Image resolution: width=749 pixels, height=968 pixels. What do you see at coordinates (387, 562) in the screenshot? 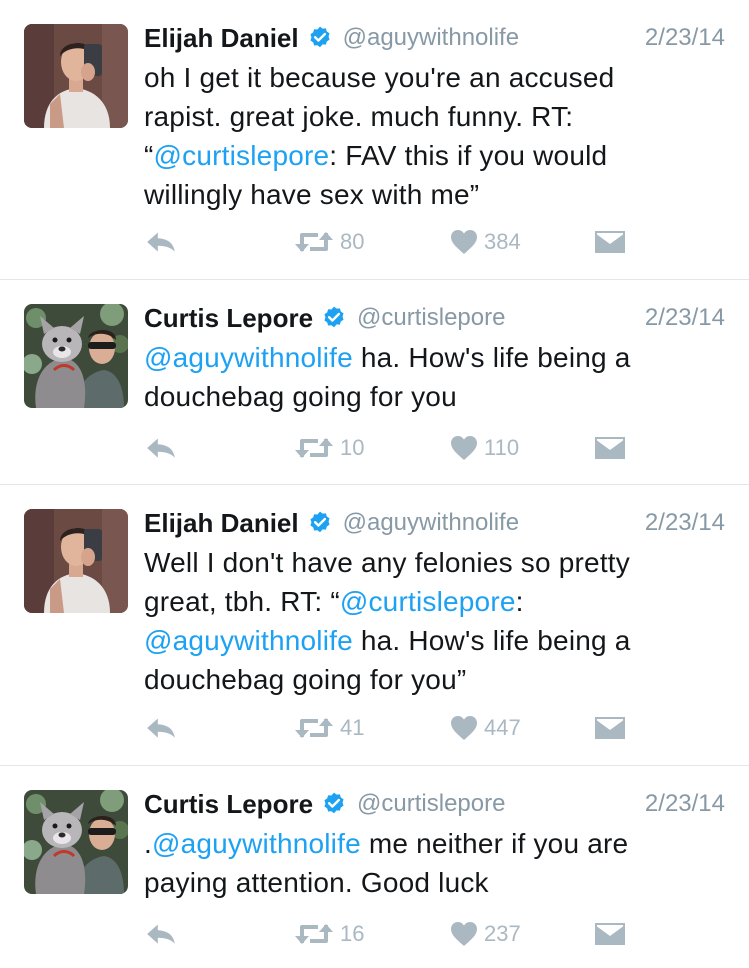
I see `tweet-text-line: Well I don't have any felonies so pretty` at bounding box center [387, 562].